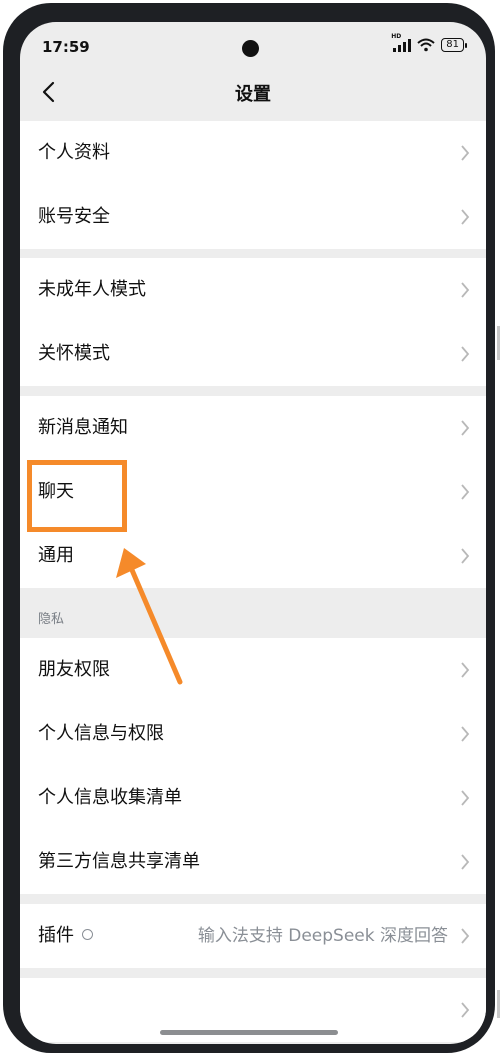 The image size is (500, 1058). Describe the element at coordinates (149, 616) in the screenshot. I see `annotation-arrow-icon` at that location.